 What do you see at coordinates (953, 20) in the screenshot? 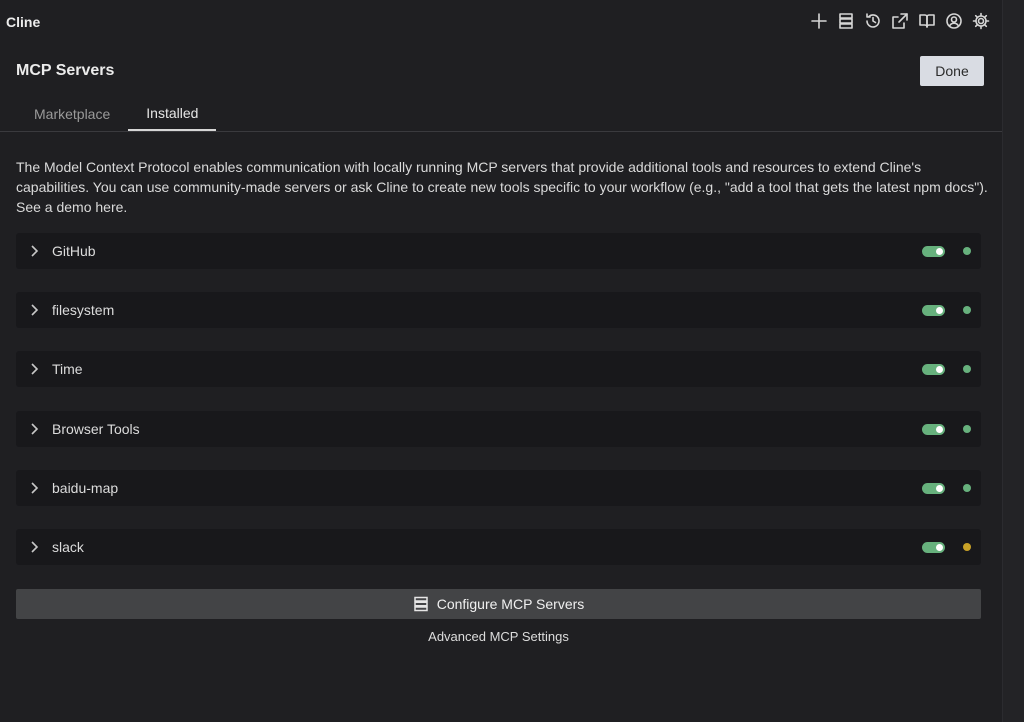
I see `account-icon` at bounding box center [953, 20].